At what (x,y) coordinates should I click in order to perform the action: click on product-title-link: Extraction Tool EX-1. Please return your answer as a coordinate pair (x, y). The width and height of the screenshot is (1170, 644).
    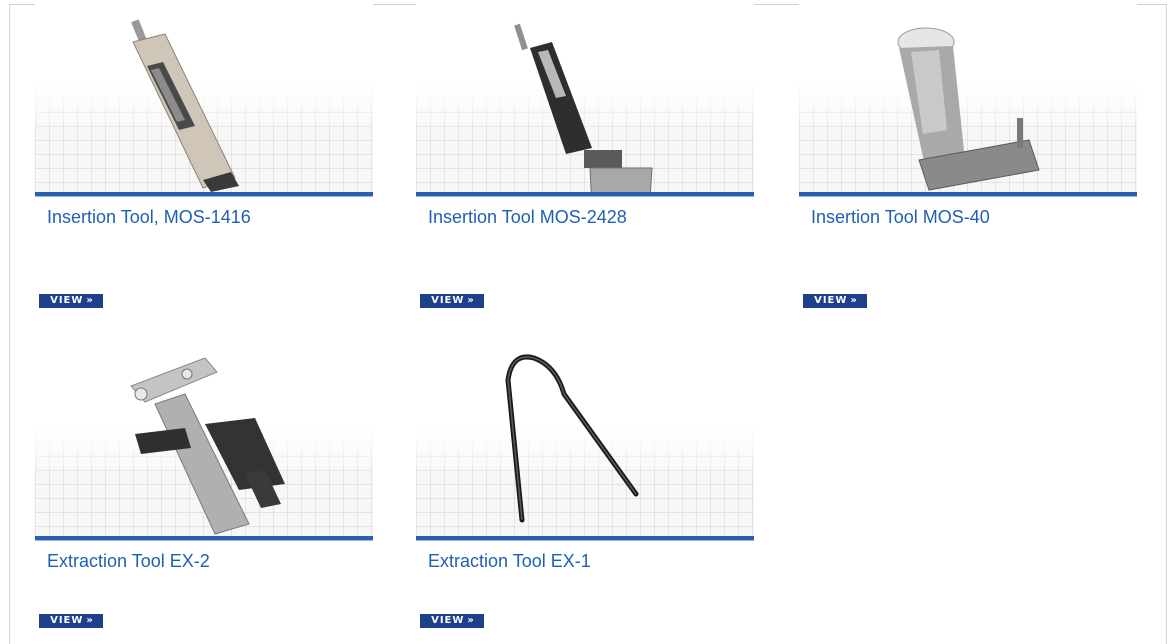
    Looking at the image, I should click on (585, 561).